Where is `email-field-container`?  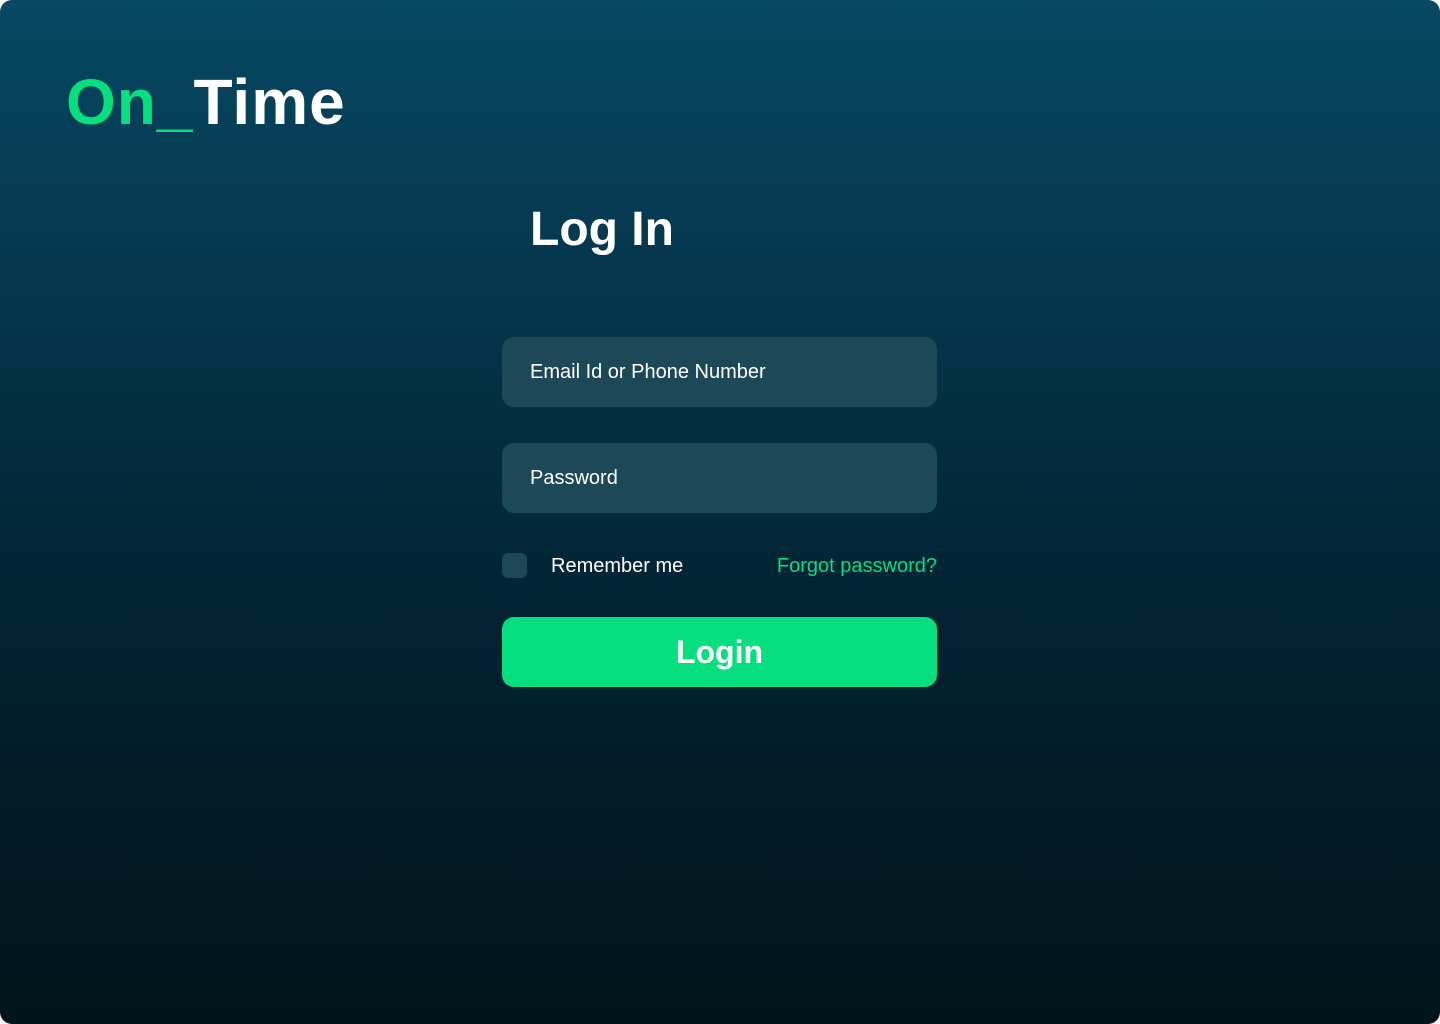 email-field-container is located at coordinates (719, 372).